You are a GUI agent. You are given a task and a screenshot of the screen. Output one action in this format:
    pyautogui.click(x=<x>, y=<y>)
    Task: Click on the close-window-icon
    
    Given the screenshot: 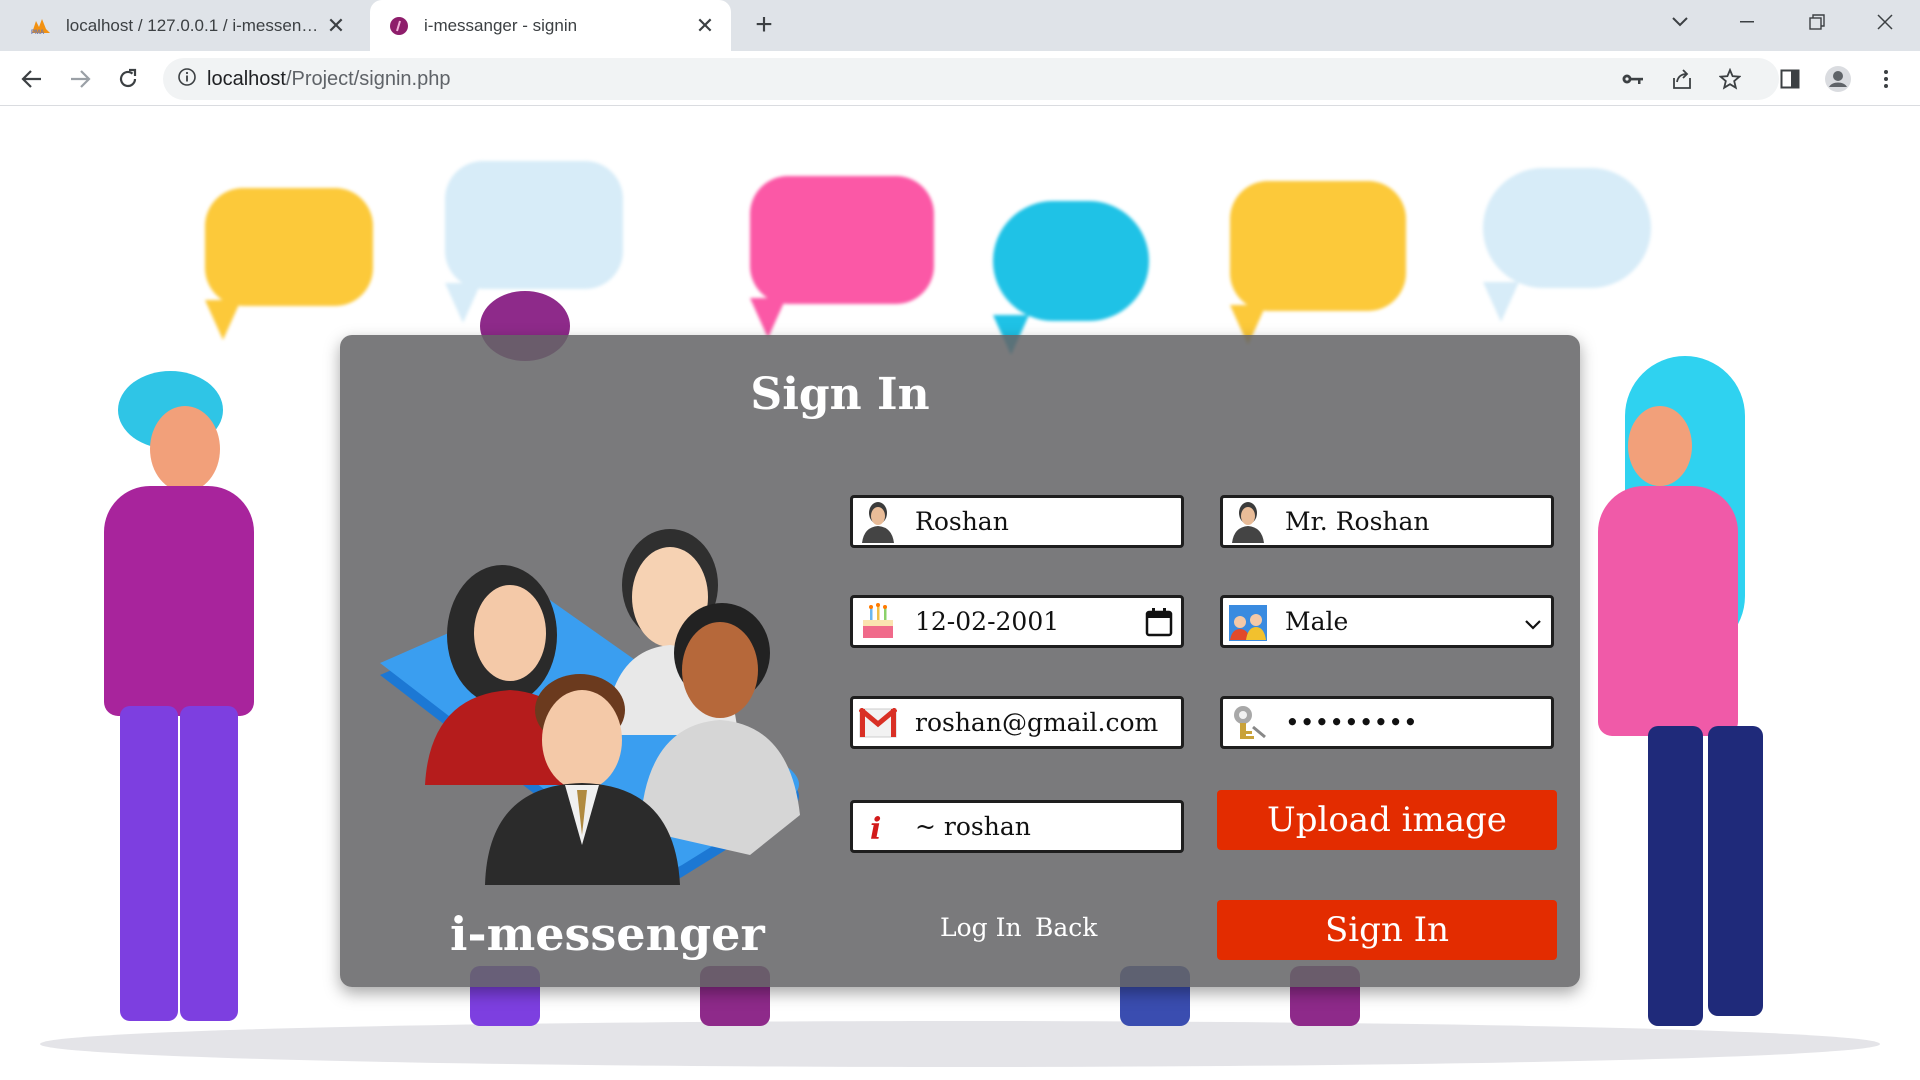 What is the action you would take?
    pyautogui.click(x=1885, y=22)
    